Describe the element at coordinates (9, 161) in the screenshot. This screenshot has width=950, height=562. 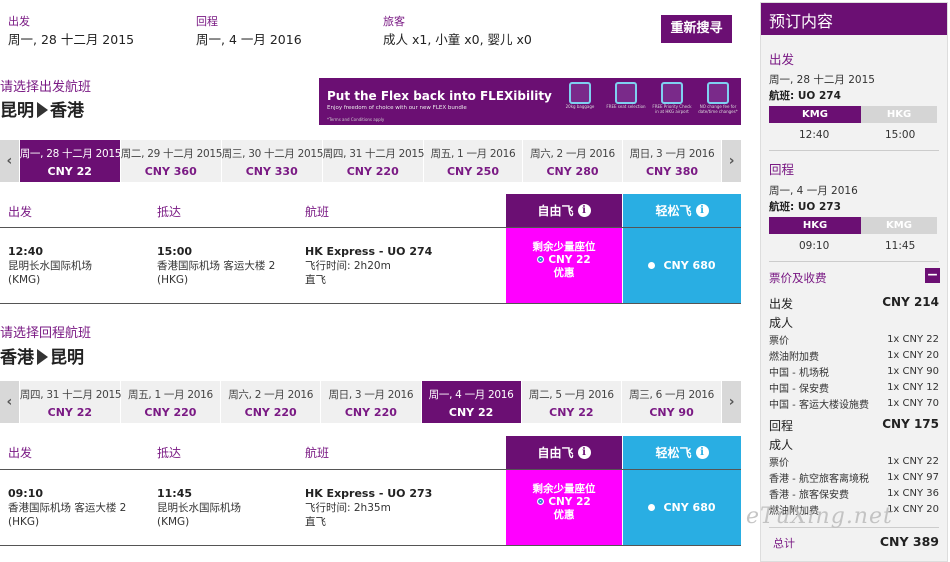
I see `outbound-prev-dates-chevron-left-icon: ‹` at that location.